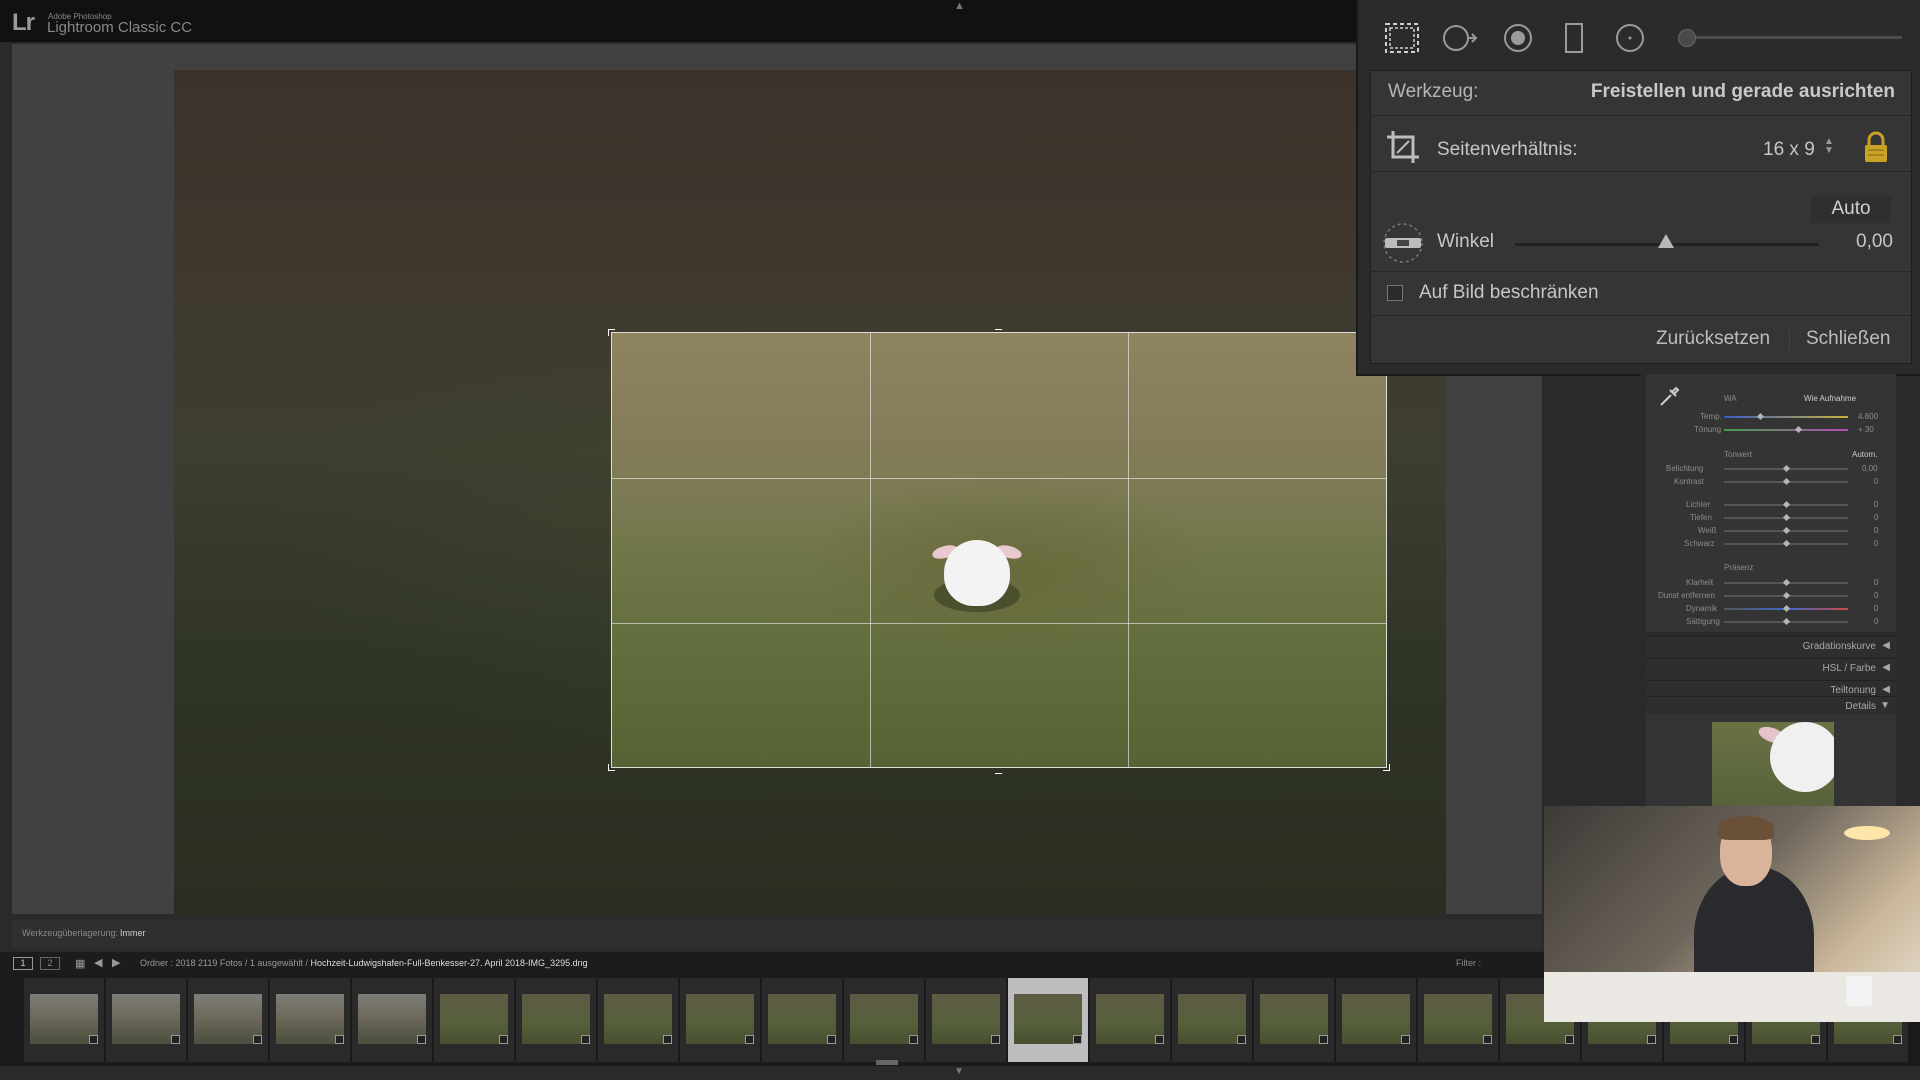 The image size is (1920, 1080). I want to click on lamb, so click(1802, 757).